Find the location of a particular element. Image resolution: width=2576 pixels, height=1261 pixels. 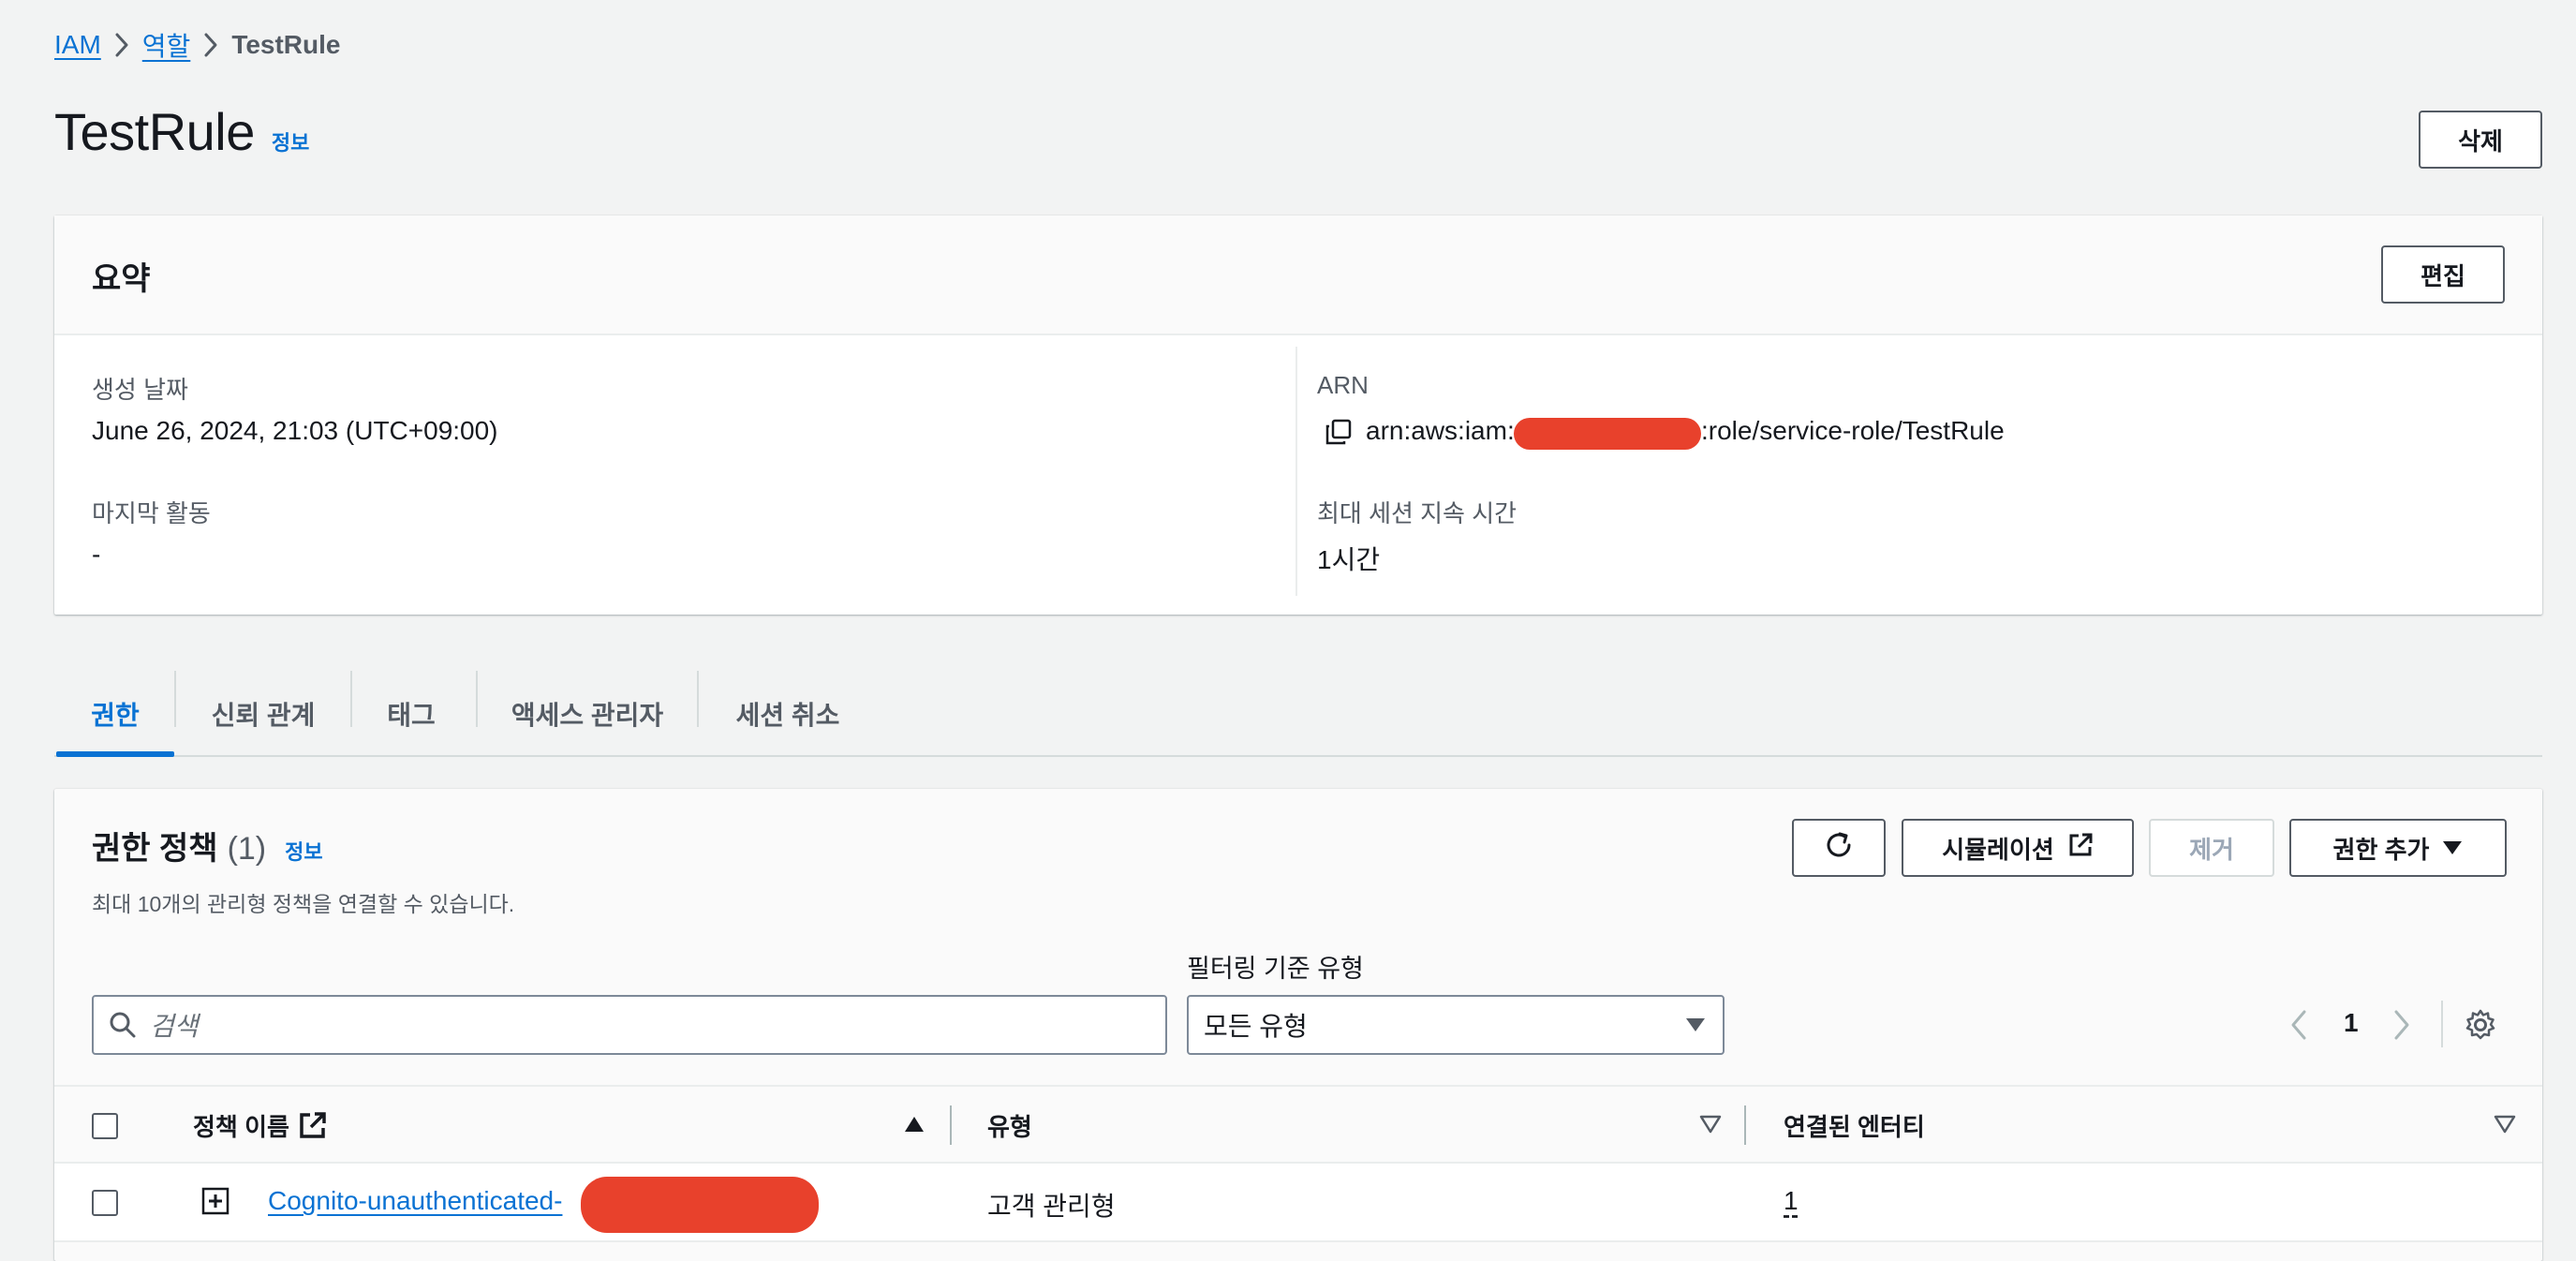

refresh-icon is located at coordinates (1839, 848).